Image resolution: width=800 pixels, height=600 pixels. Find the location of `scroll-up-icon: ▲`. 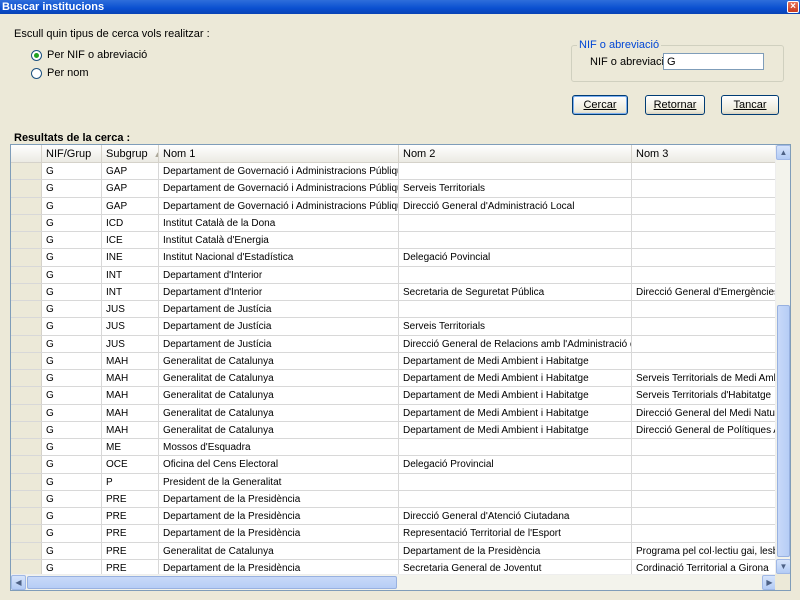

scroll-up-icon: ▲ is located at coordinates (783, 152).